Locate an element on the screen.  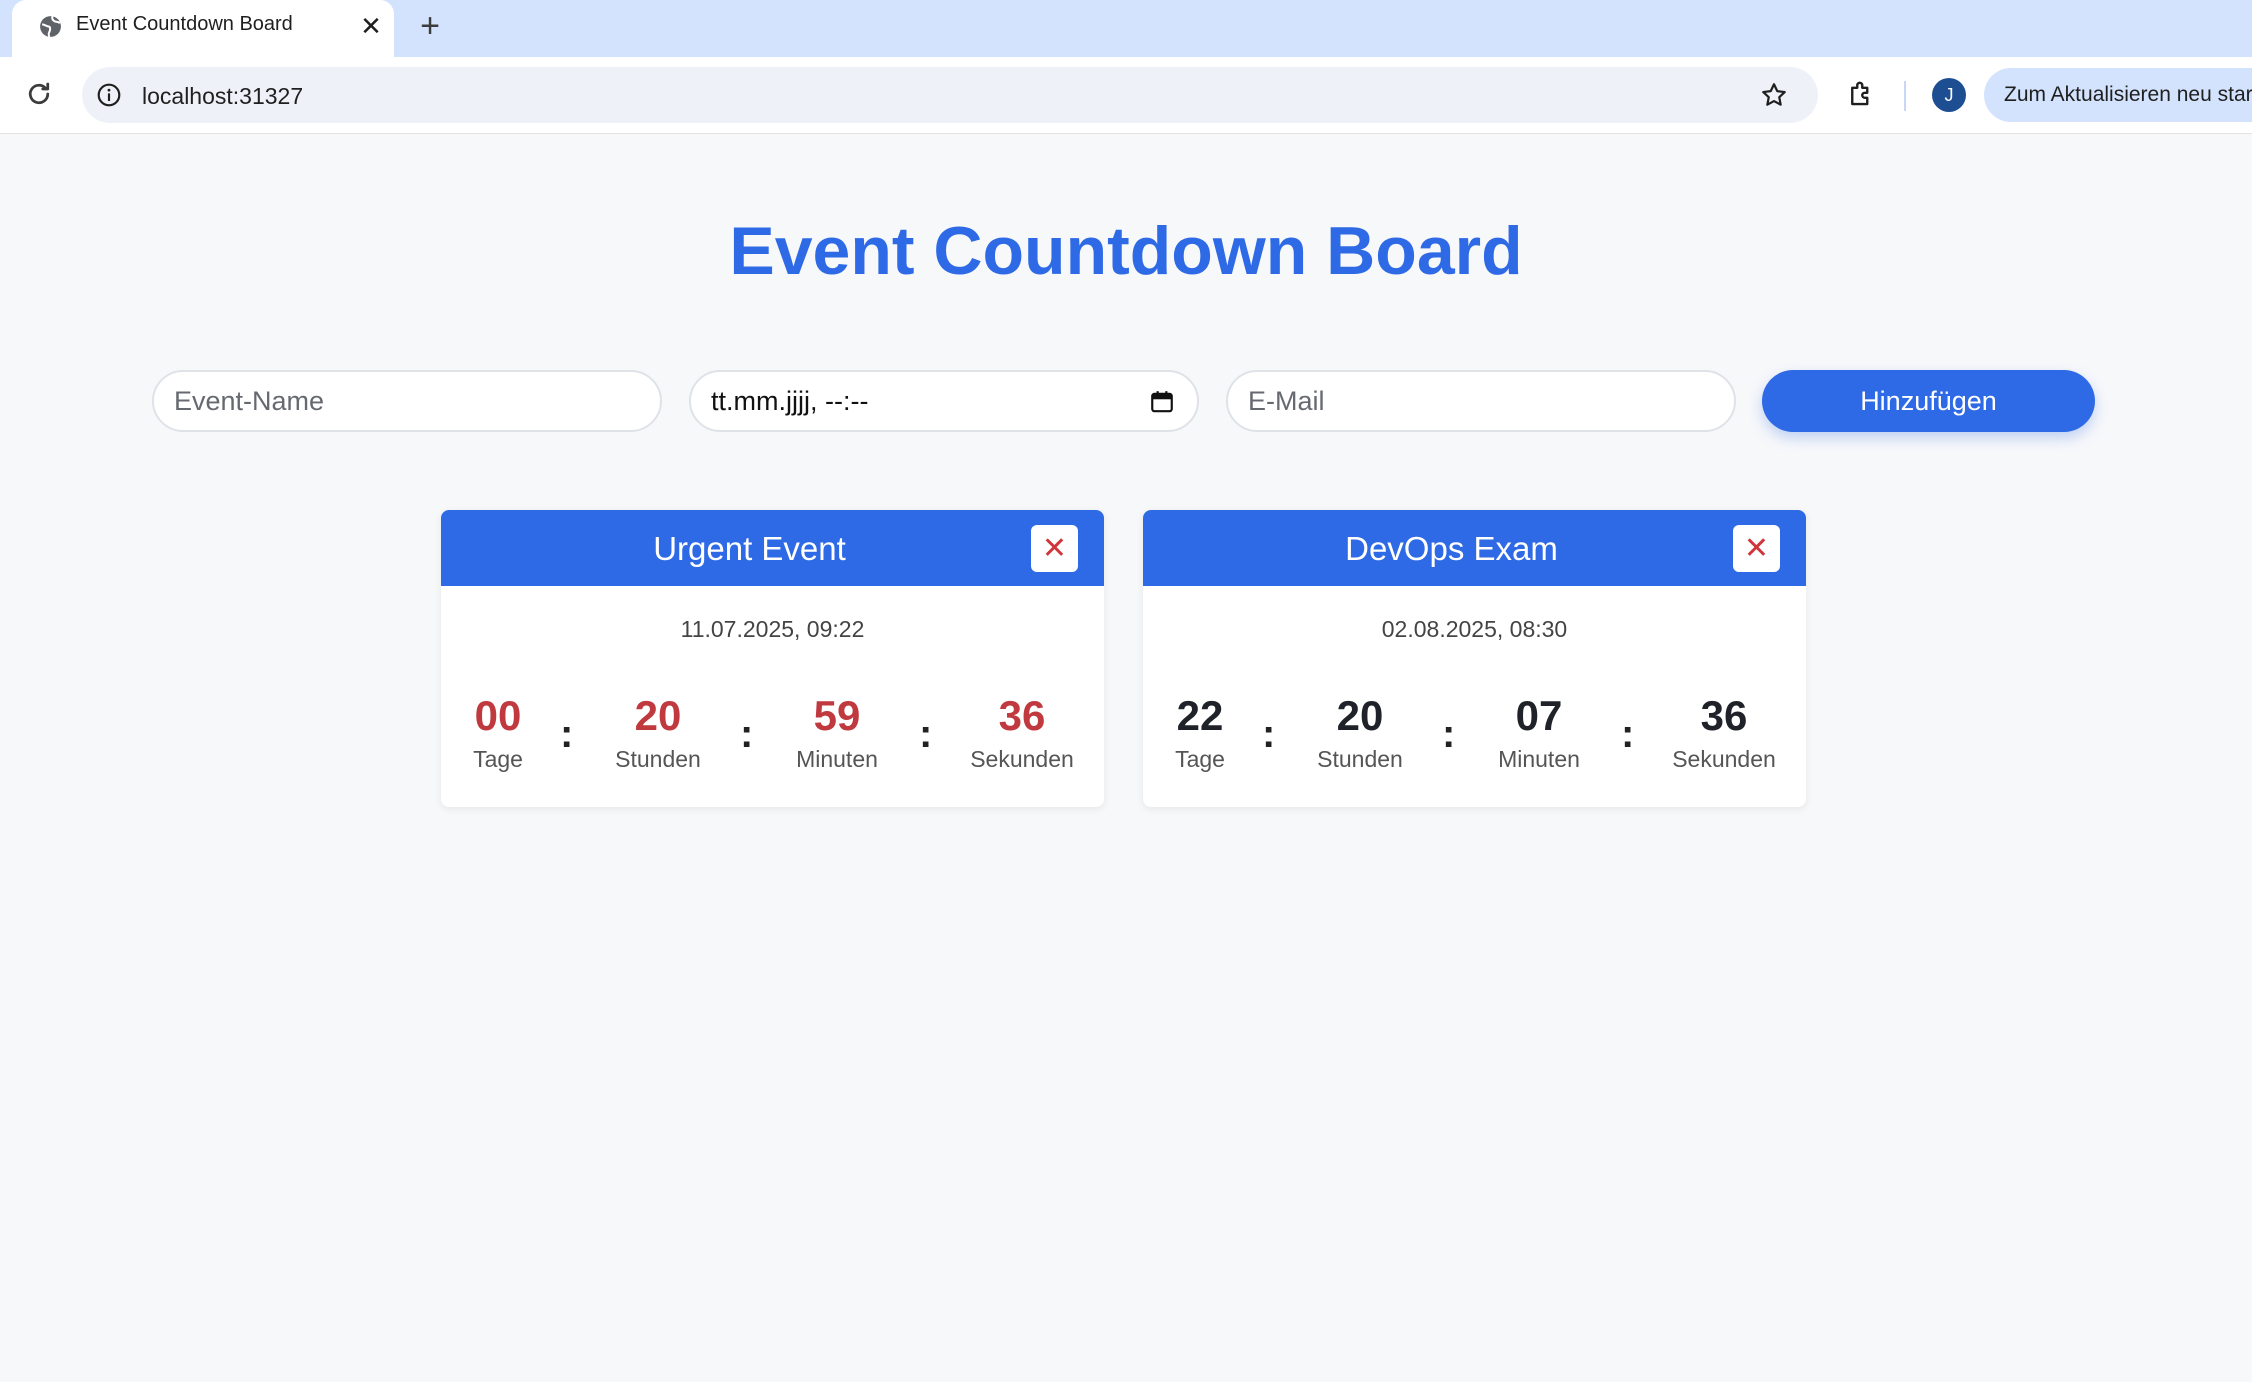
url-text: localhost:31327 is located at coordinates (222, 96).